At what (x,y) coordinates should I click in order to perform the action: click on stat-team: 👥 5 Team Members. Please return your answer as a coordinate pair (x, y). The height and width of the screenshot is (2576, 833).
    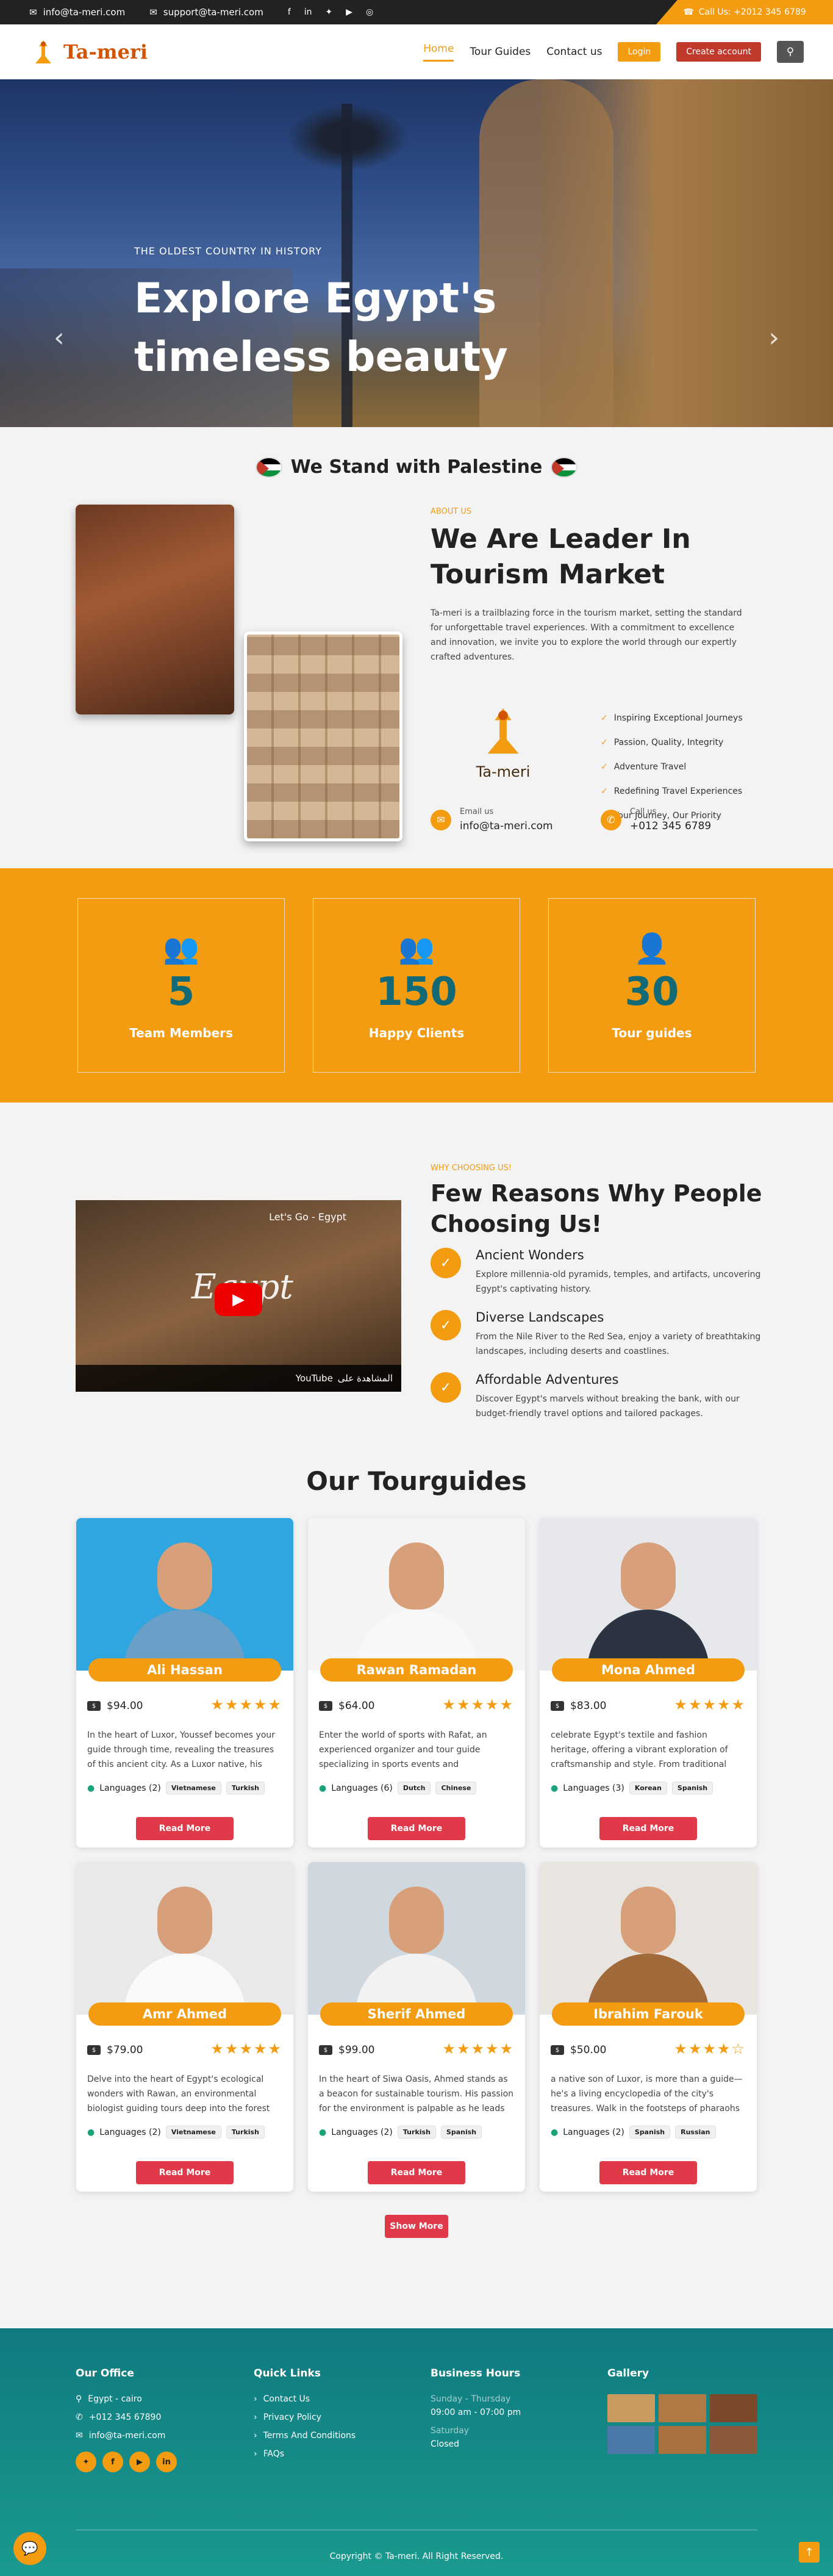
    Looking at the image, I should click on (181, 986).